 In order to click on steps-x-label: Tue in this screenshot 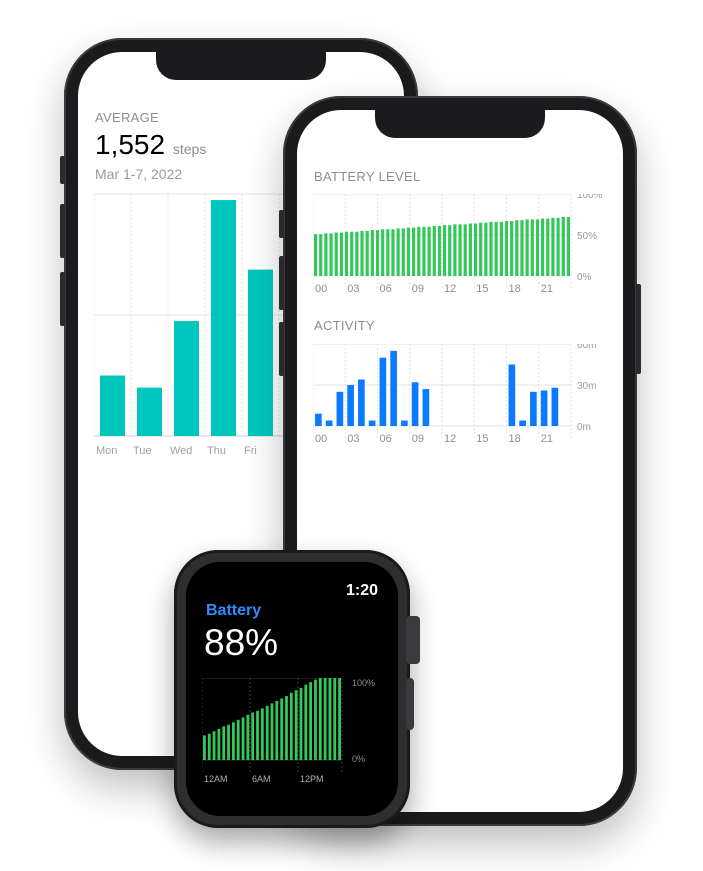, I will do `click(142, 451)`.